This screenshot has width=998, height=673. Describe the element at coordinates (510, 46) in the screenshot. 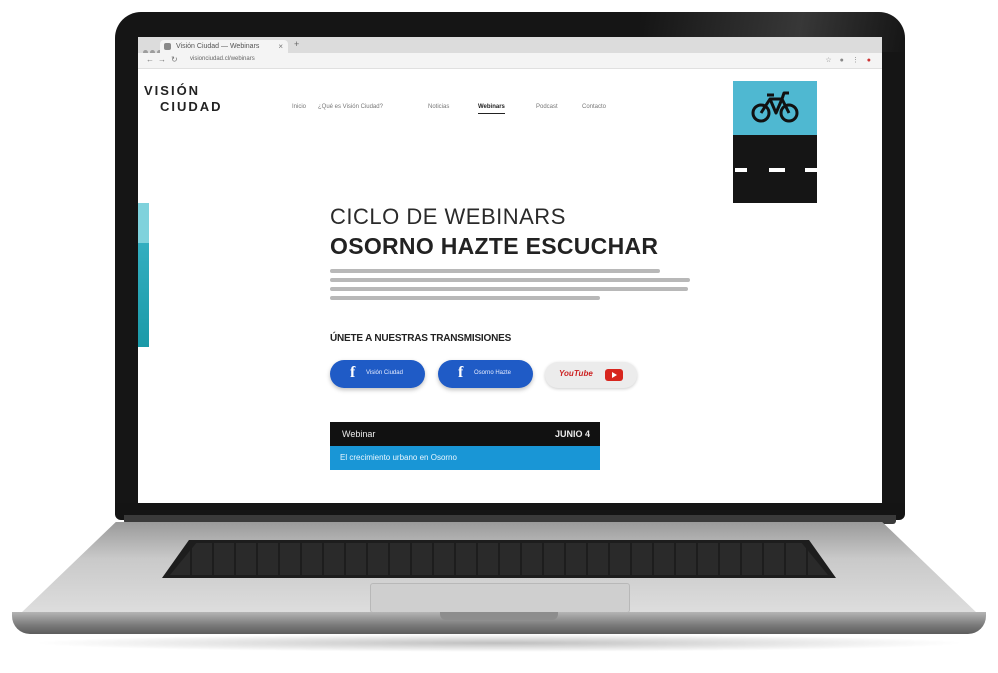

I see `browser-tab-bar: Visión Ciudad — Webinars × +` at that location.